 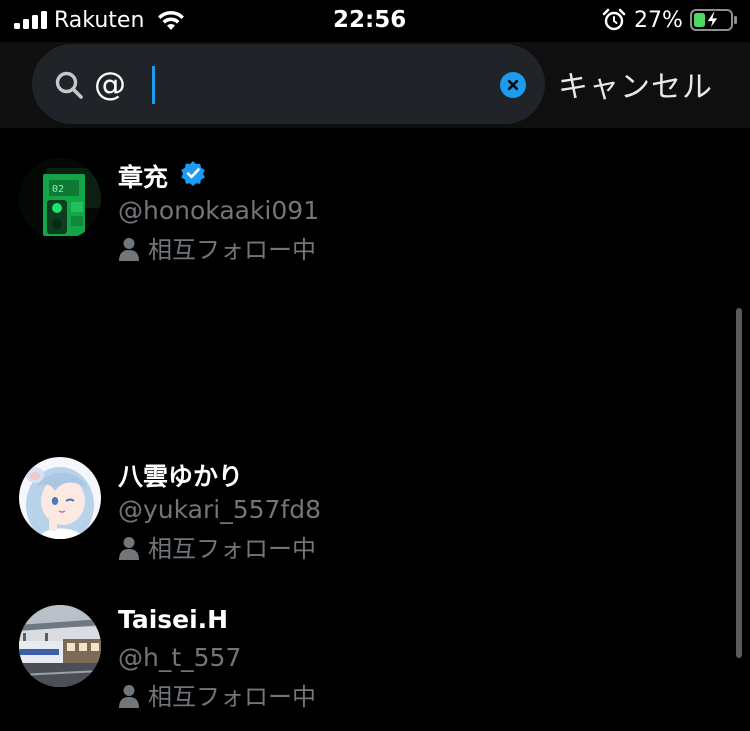 I want to click on scrollbar, so click(x=739, y=483).